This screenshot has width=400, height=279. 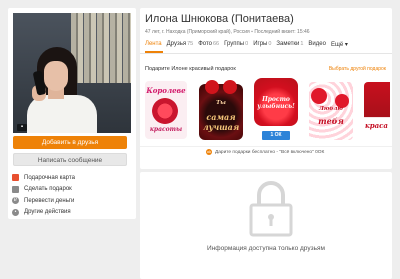 What do you see at coordinates (266, 146) in the screenshot?
I see `promo-divider` at bounding box center [266, 146].